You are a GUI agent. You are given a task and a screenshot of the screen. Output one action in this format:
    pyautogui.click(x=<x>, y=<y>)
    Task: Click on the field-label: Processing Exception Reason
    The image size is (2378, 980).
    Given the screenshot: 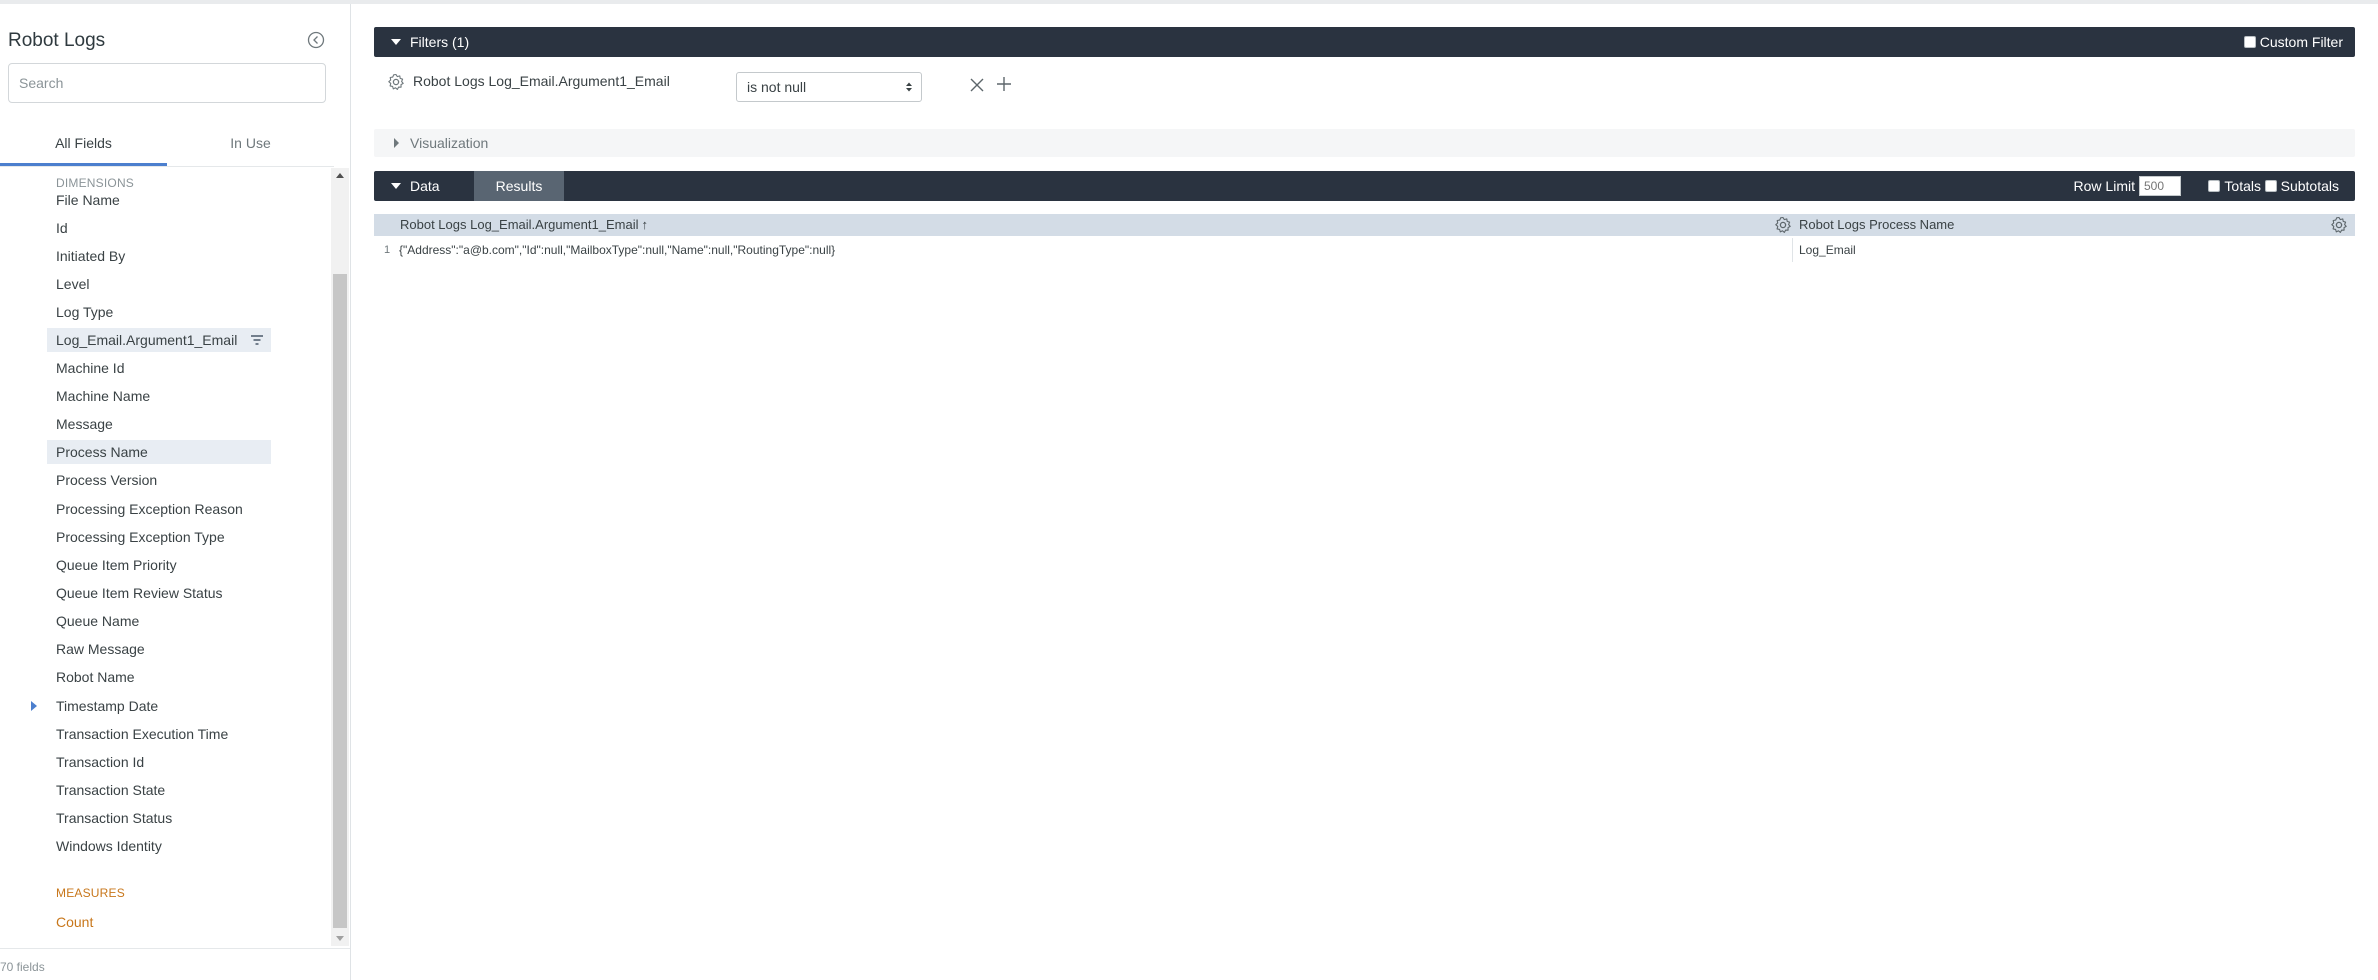 What is the action you would take?
    pyautogui.click(x=149, y=509)
    